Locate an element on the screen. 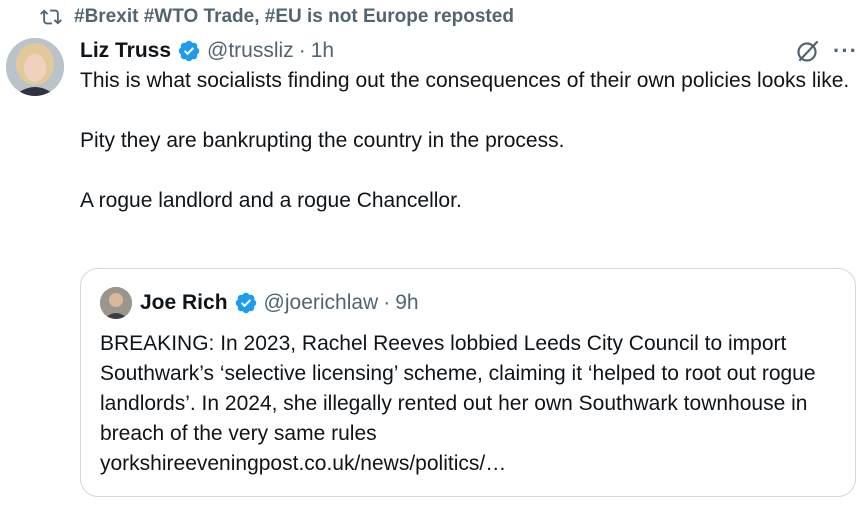 The width and height of the screenshot is (868, 510). more-options-icon: ··· is located at coordinates (845, 51).